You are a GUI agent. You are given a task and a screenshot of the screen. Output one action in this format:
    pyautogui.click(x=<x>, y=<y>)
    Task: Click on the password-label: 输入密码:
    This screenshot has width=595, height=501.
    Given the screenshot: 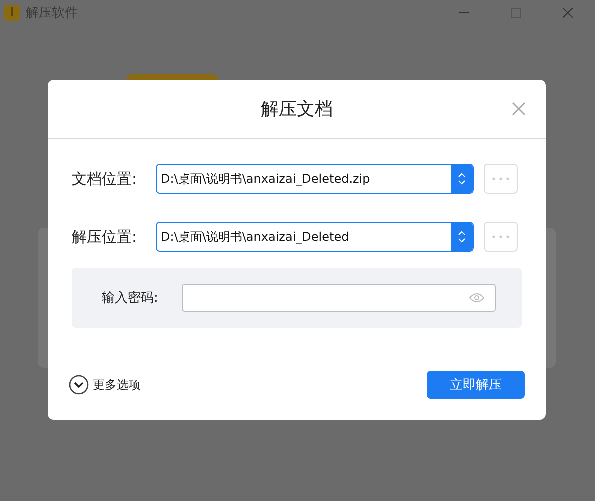 What is the action you would take?
    pyautogui.click(x=131, y=298)
    